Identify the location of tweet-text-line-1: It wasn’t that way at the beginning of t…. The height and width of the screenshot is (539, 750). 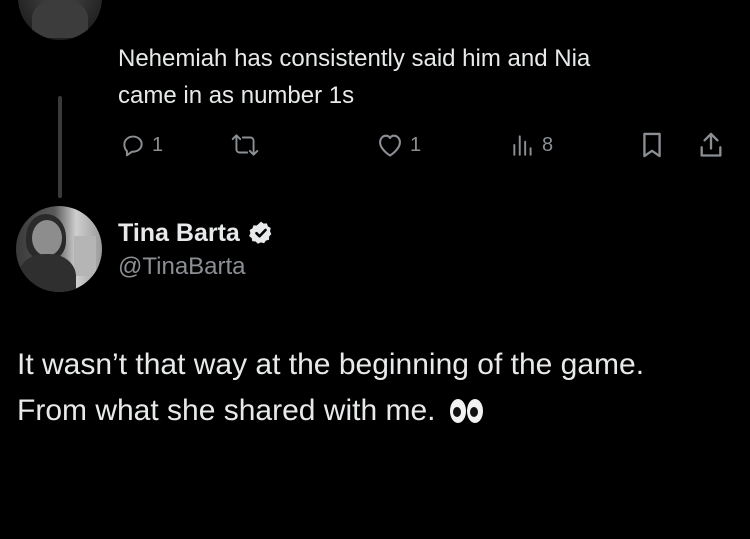
(331, 364).